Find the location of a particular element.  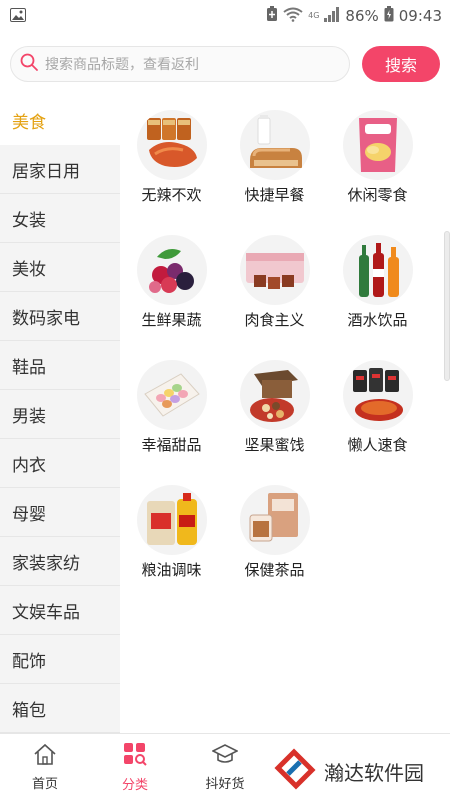

subcategory-label: 生鲜果蔬 is located at coordinates (171, 320).